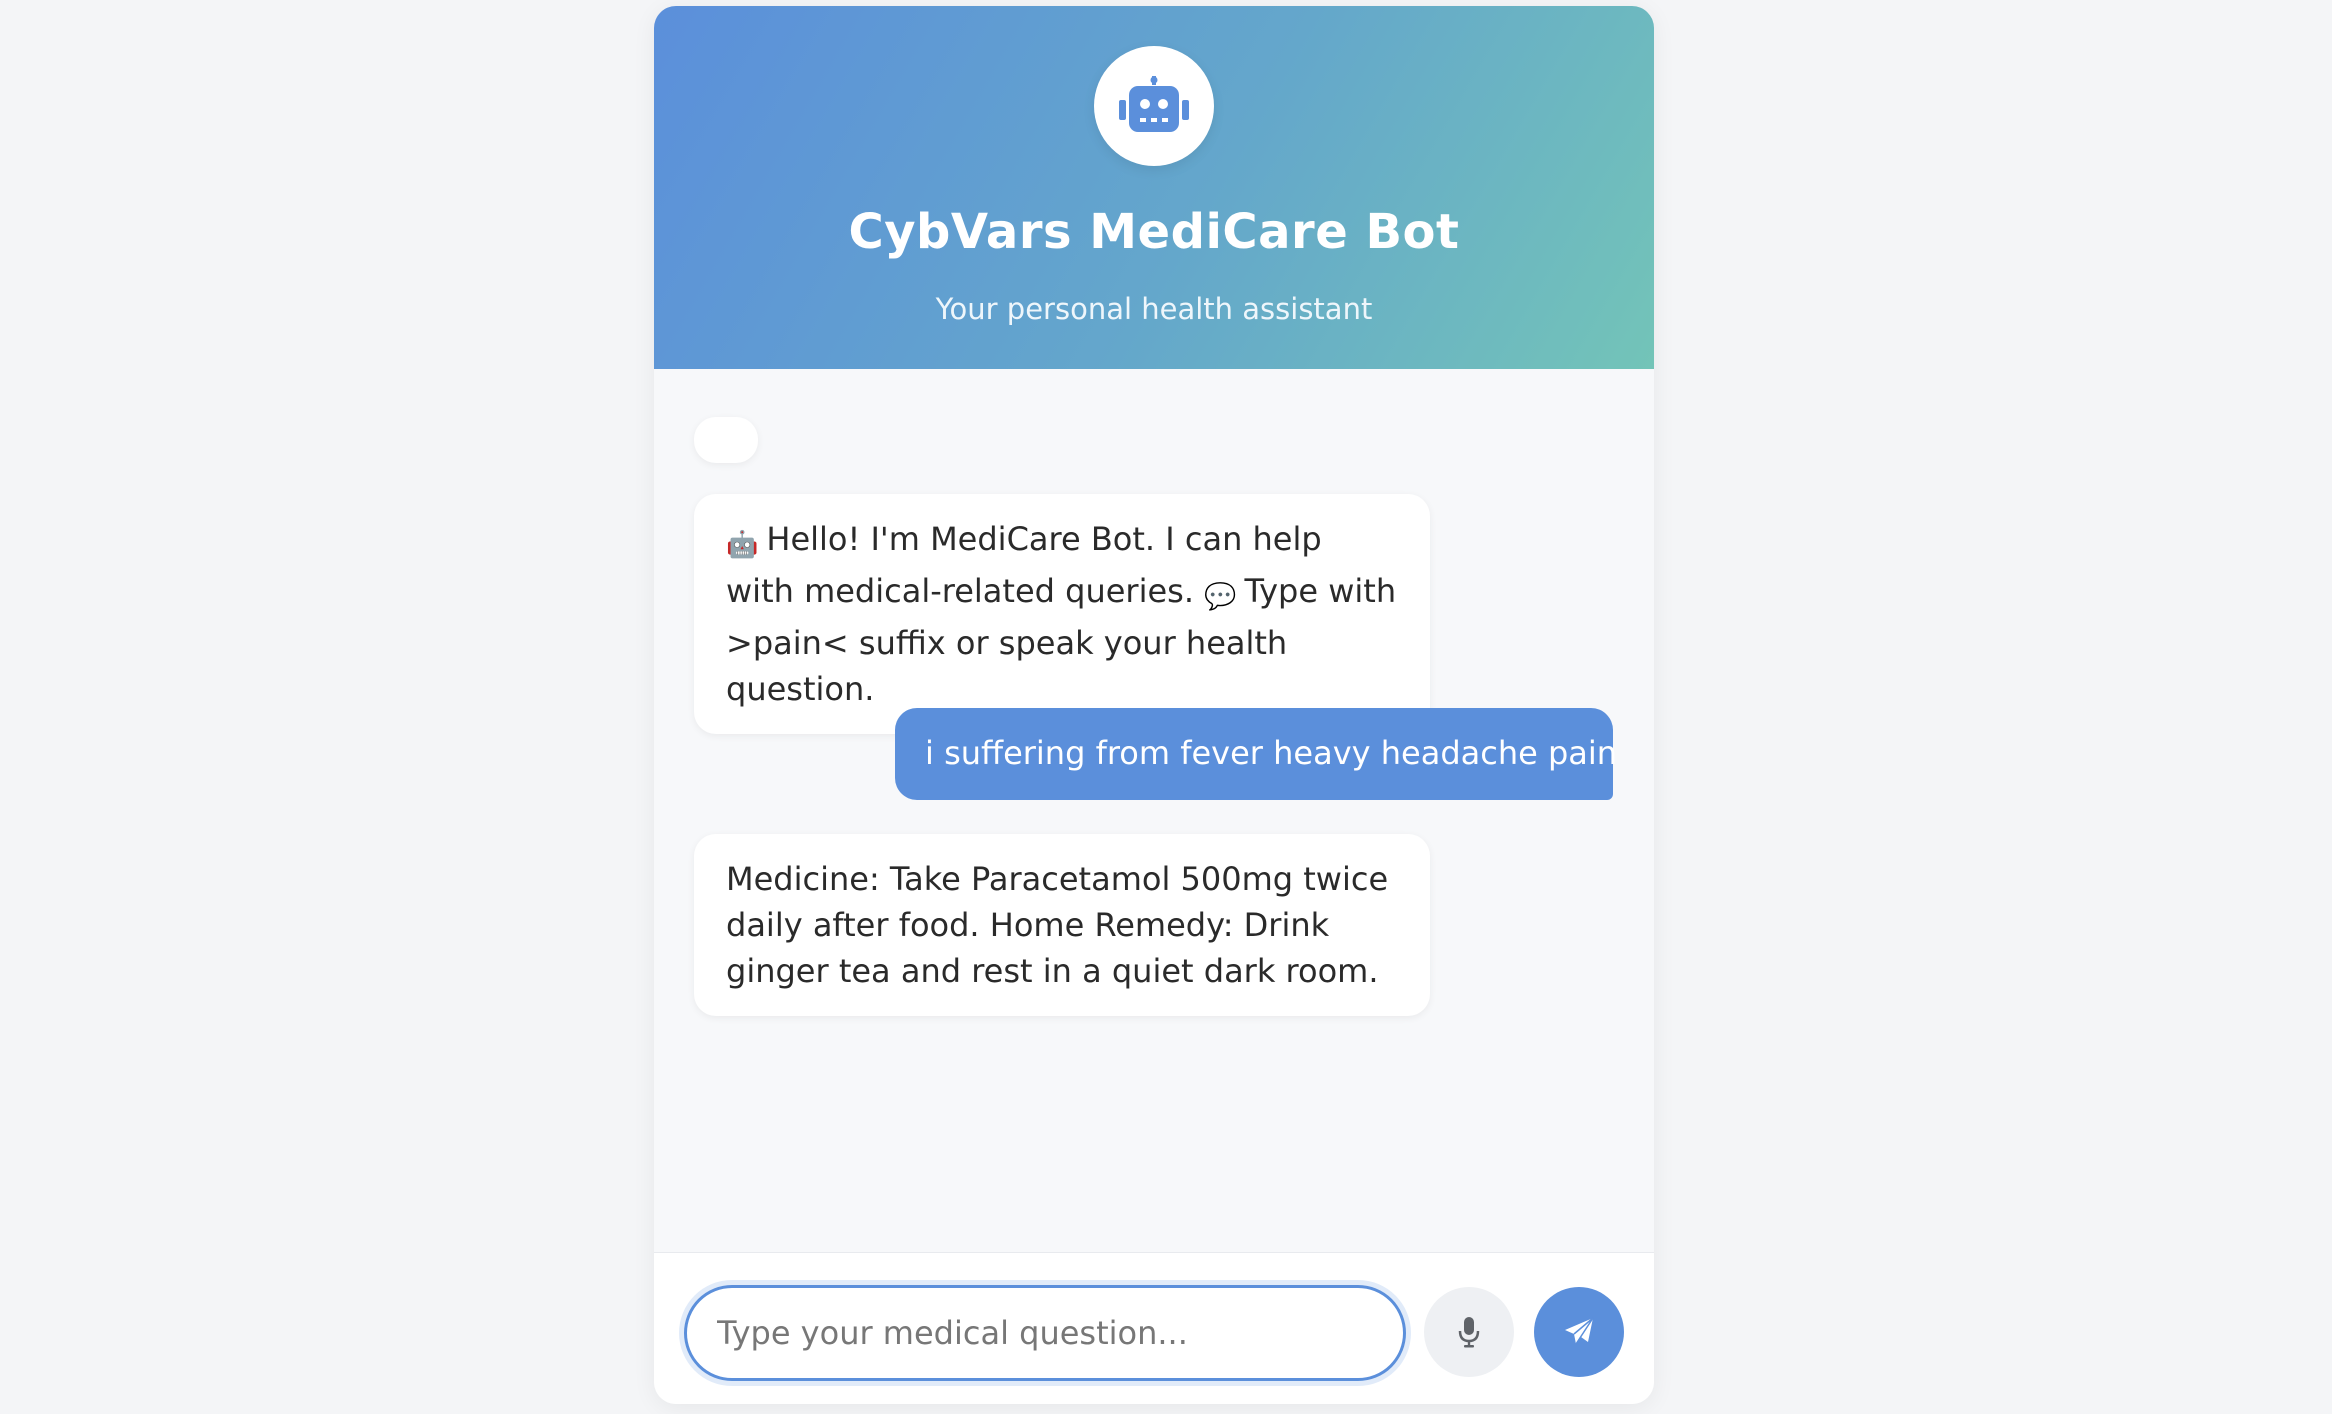 The width and height of the screenshot is (2332, 1414). I want to click on paper-plane-icon, so click(1579, 1331).